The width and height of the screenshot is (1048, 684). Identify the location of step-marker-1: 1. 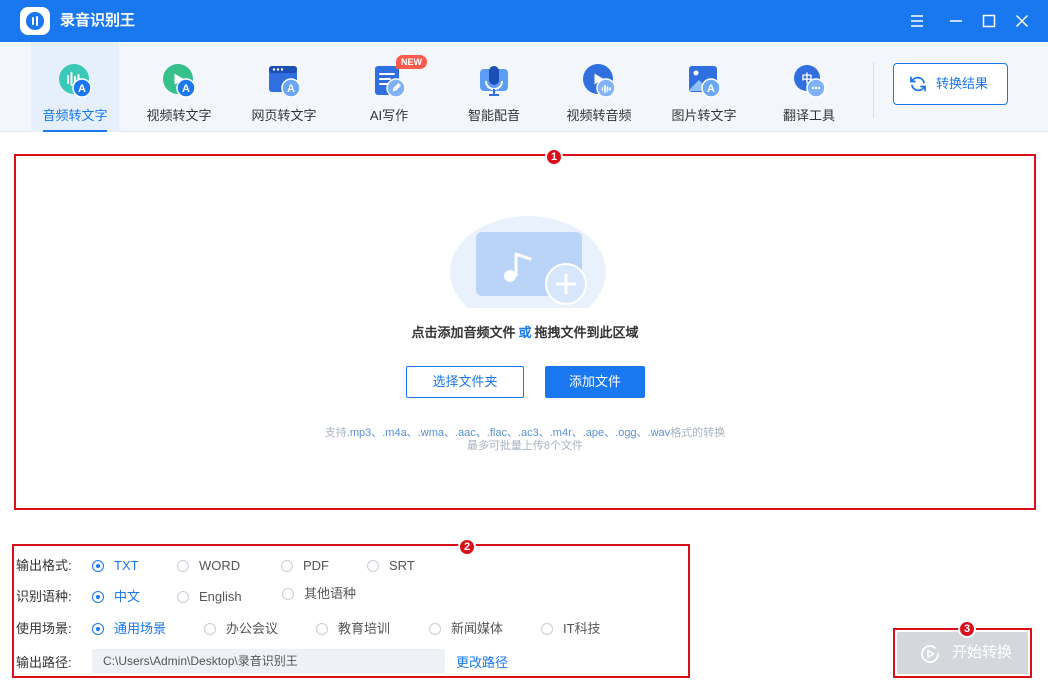
(554, 157).